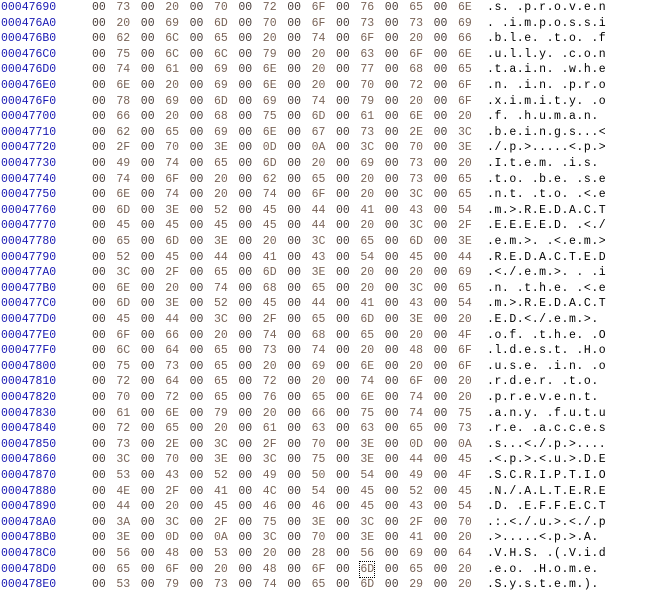  I want to click on hex-byte: 66, so click(172, 336).